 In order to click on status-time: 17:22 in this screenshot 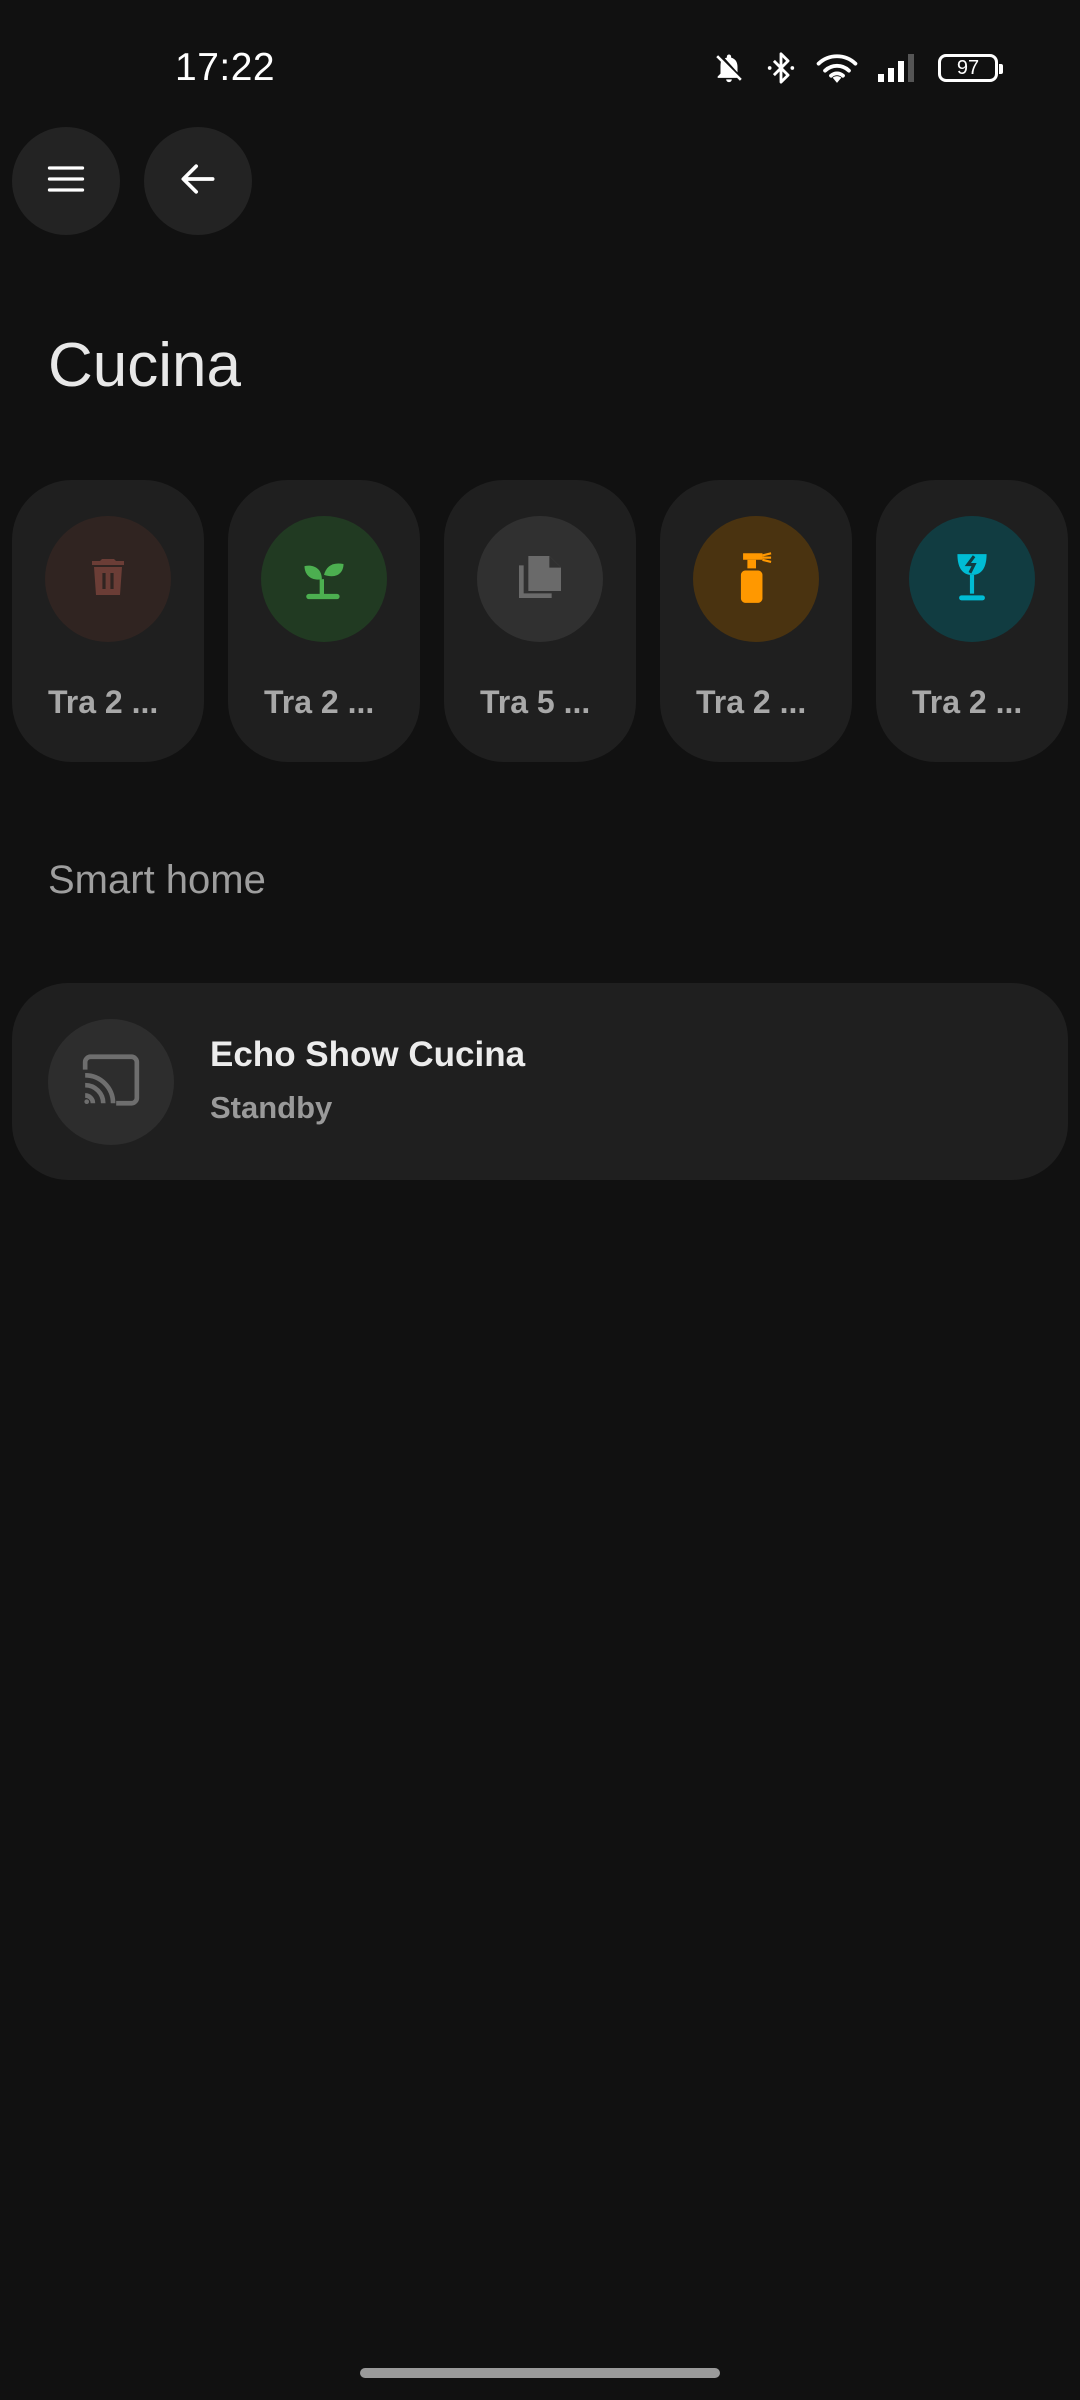, I will do `click(225, 67)`.